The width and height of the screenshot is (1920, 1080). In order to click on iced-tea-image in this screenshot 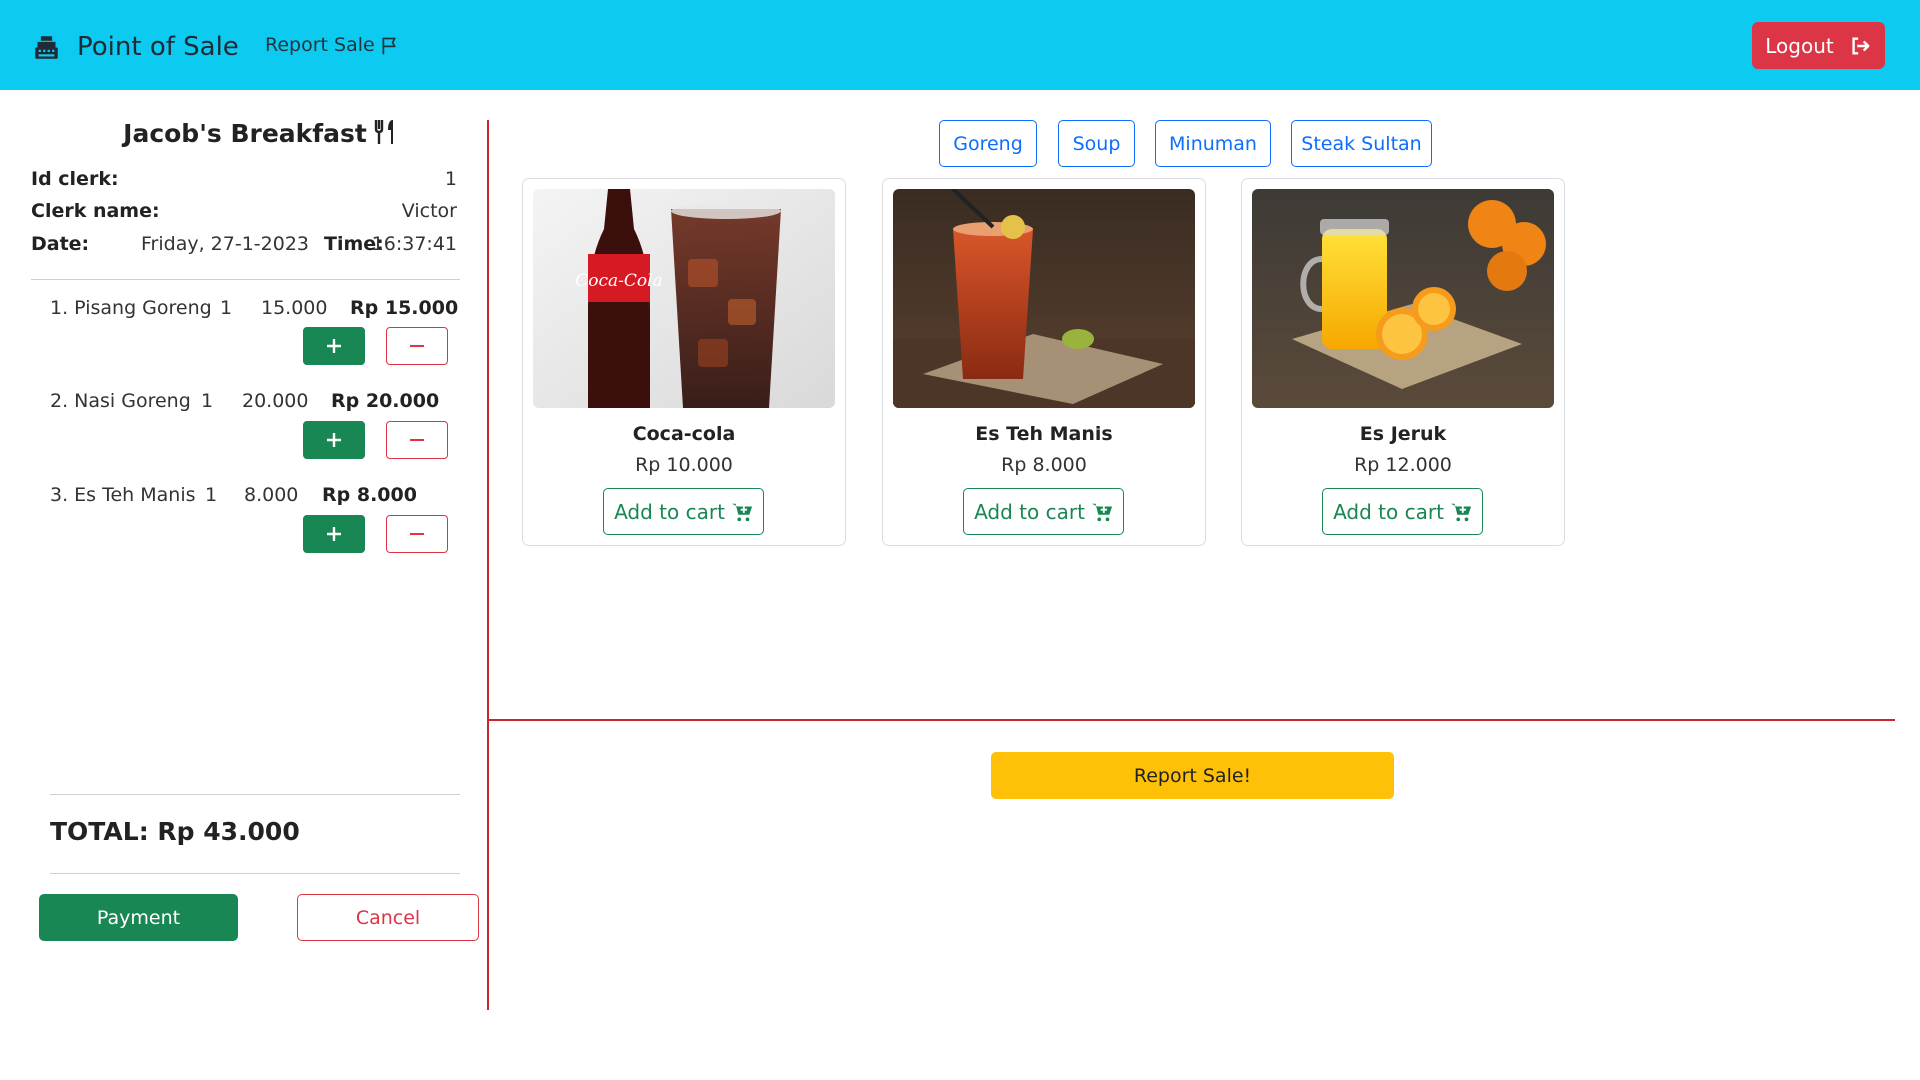, I will do `click(1044, 298)`.